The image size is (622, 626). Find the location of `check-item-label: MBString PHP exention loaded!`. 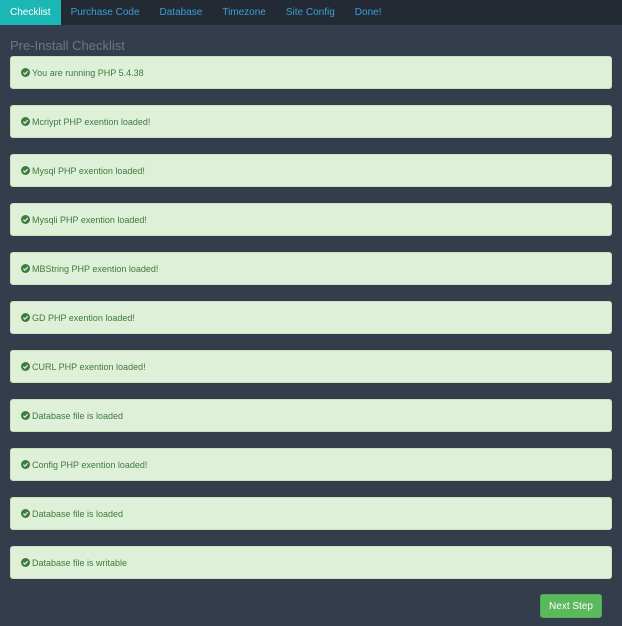

check-item-label: MBString PHP exention loaded! is located at coordinates (95, 268).